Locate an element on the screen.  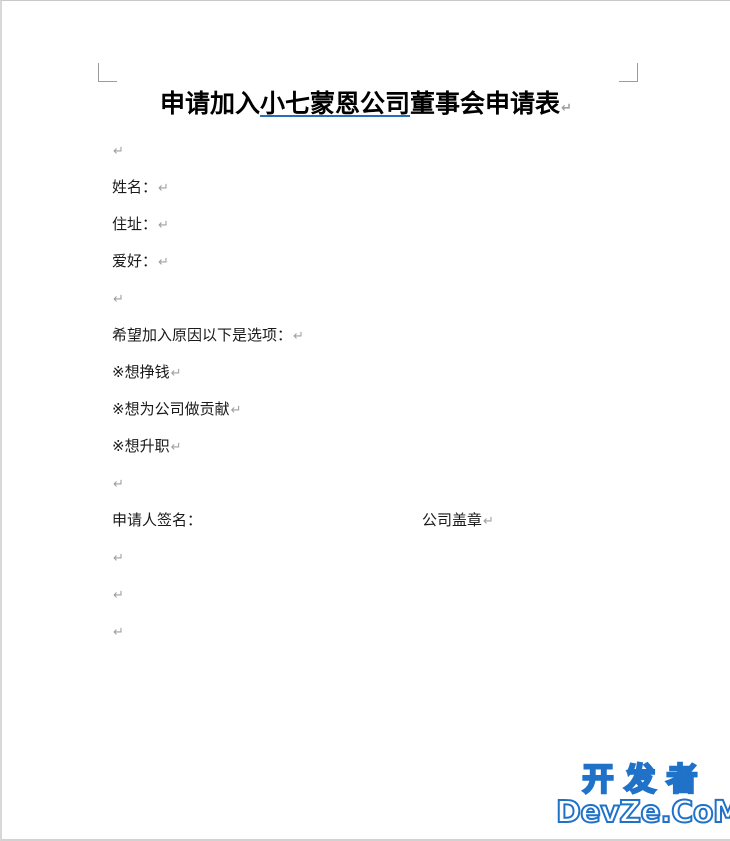
paragraph-blank-6: ↵ is located at coordinates (362, 631).